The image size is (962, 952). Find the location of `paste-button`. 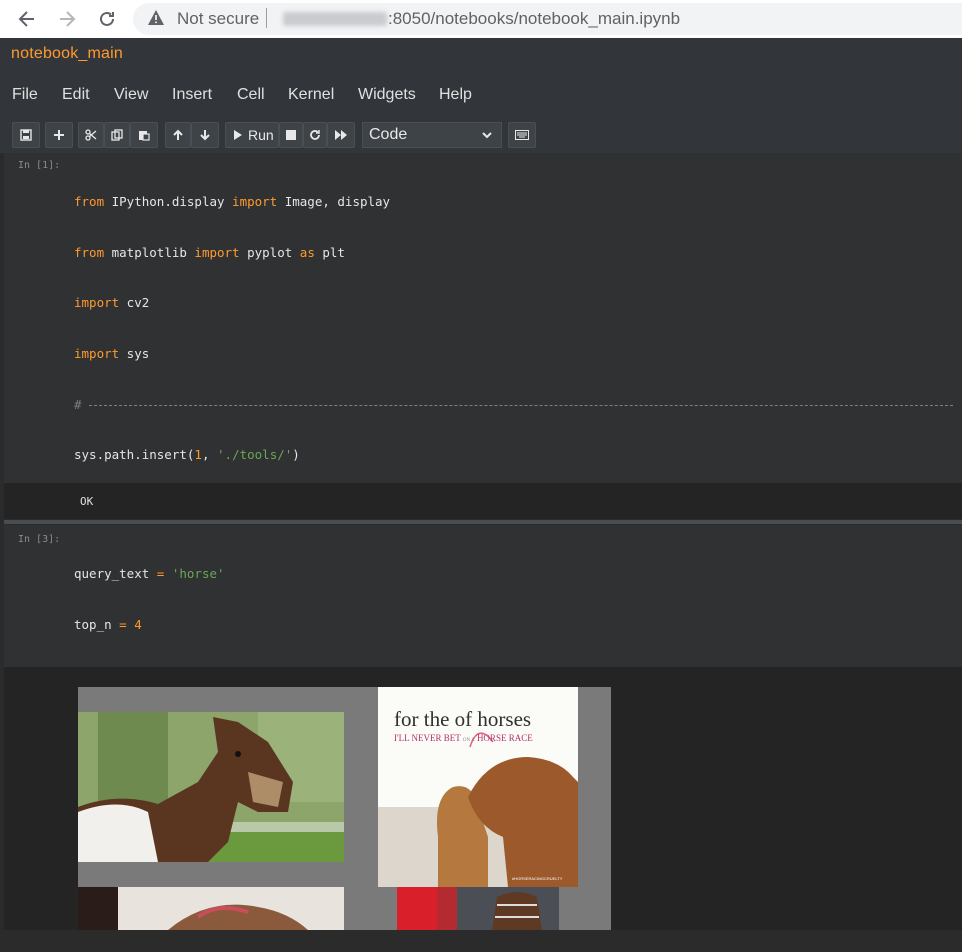

paste-button is located at coordinates (144, 135).